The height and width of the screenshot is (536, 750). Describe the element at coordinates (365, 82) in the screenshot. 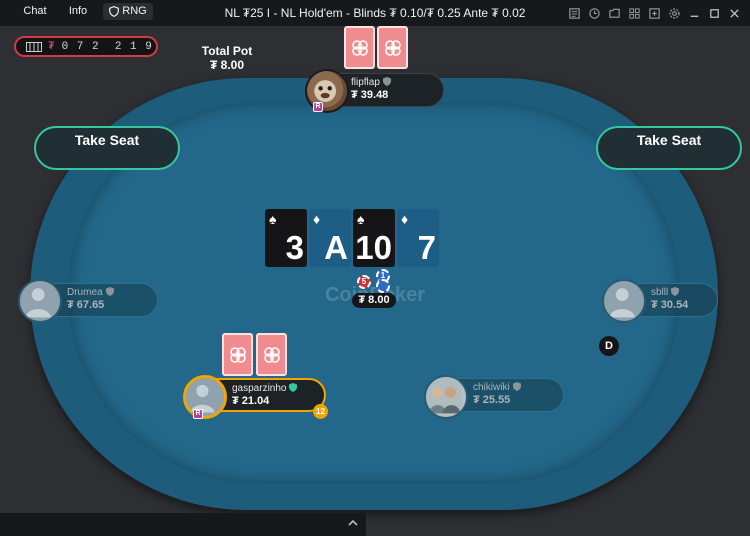

I see `player-name: flipflap` at that location.